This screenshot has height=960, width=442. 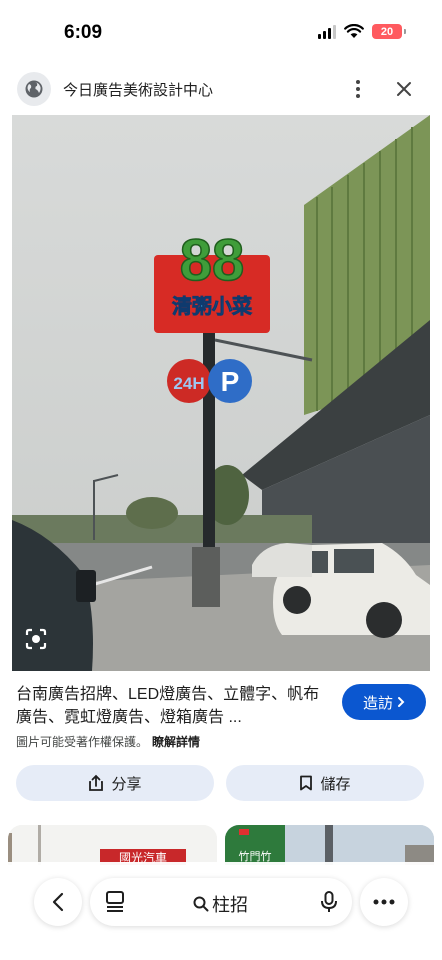 I want to click on sign-text: 清粥小菜, so click(x=212, y=306).